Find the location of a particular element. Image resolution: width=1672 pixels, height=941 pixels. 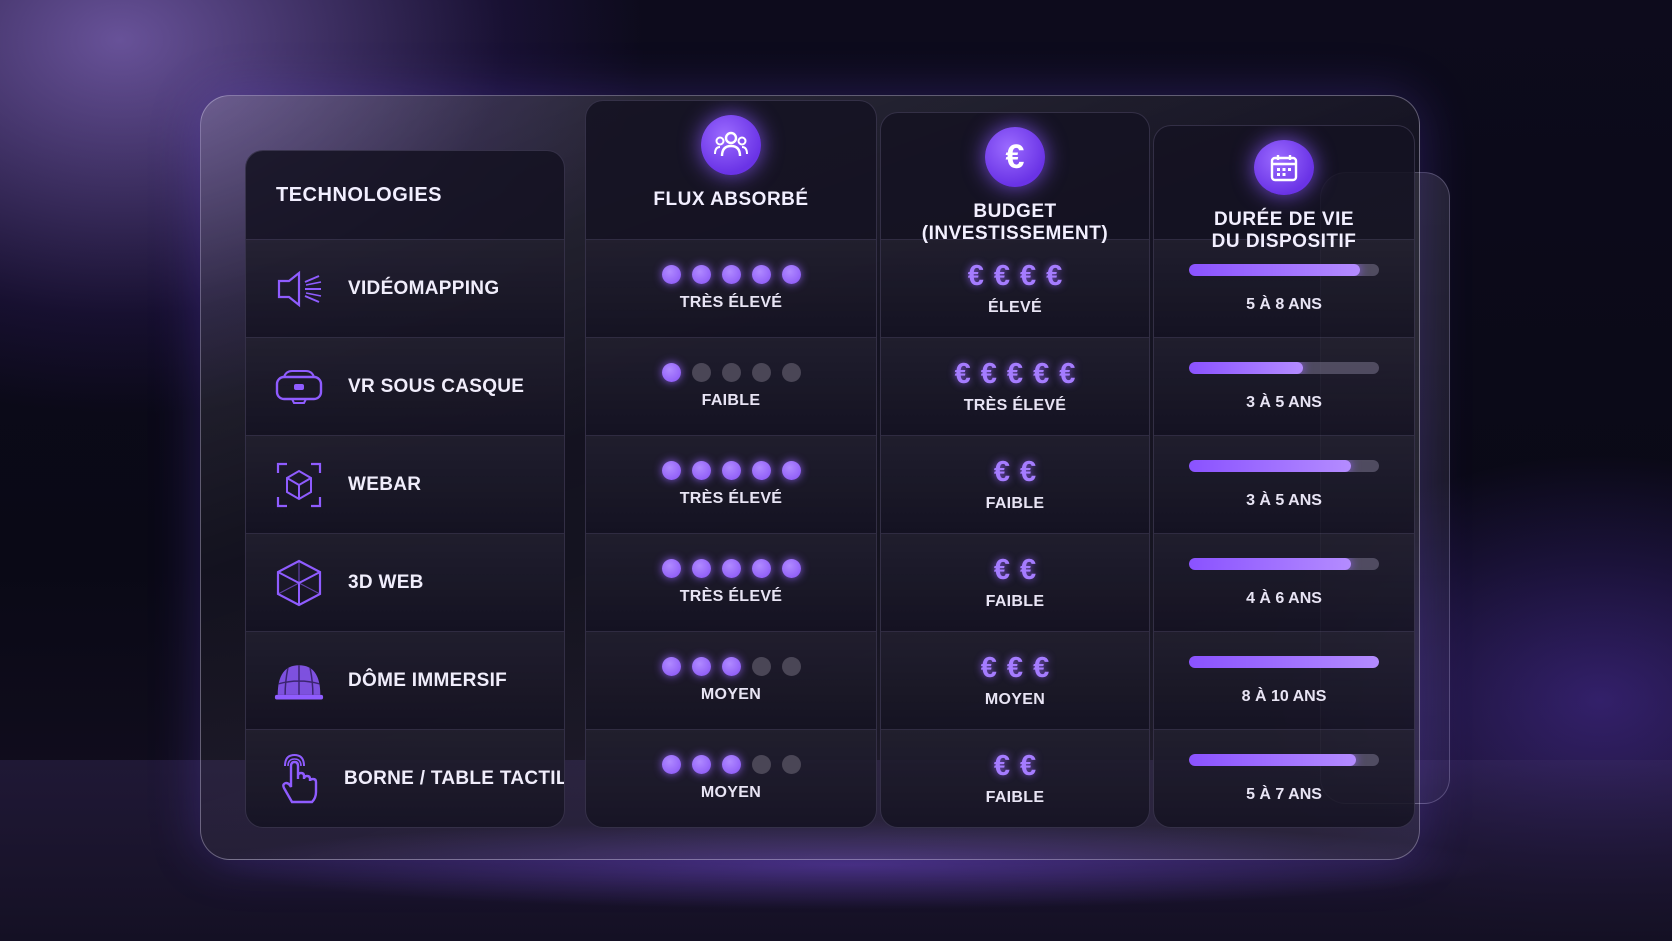

flux-level: MOYEN is located at coordinates (731, 792).